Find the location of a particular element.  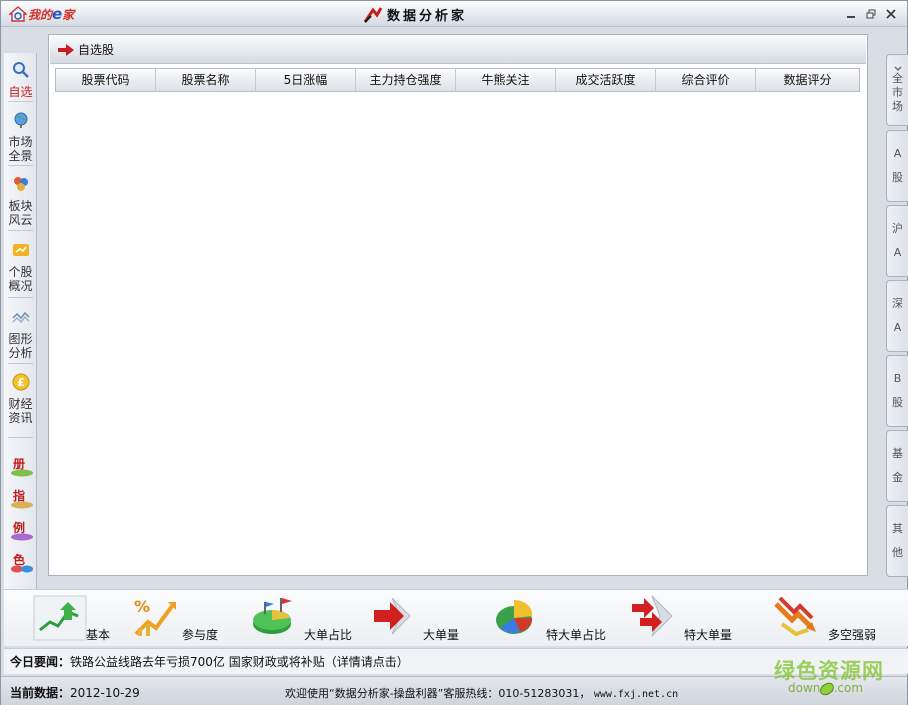

sidebar-item-label: 自选 is located at coordinates (20, 92).